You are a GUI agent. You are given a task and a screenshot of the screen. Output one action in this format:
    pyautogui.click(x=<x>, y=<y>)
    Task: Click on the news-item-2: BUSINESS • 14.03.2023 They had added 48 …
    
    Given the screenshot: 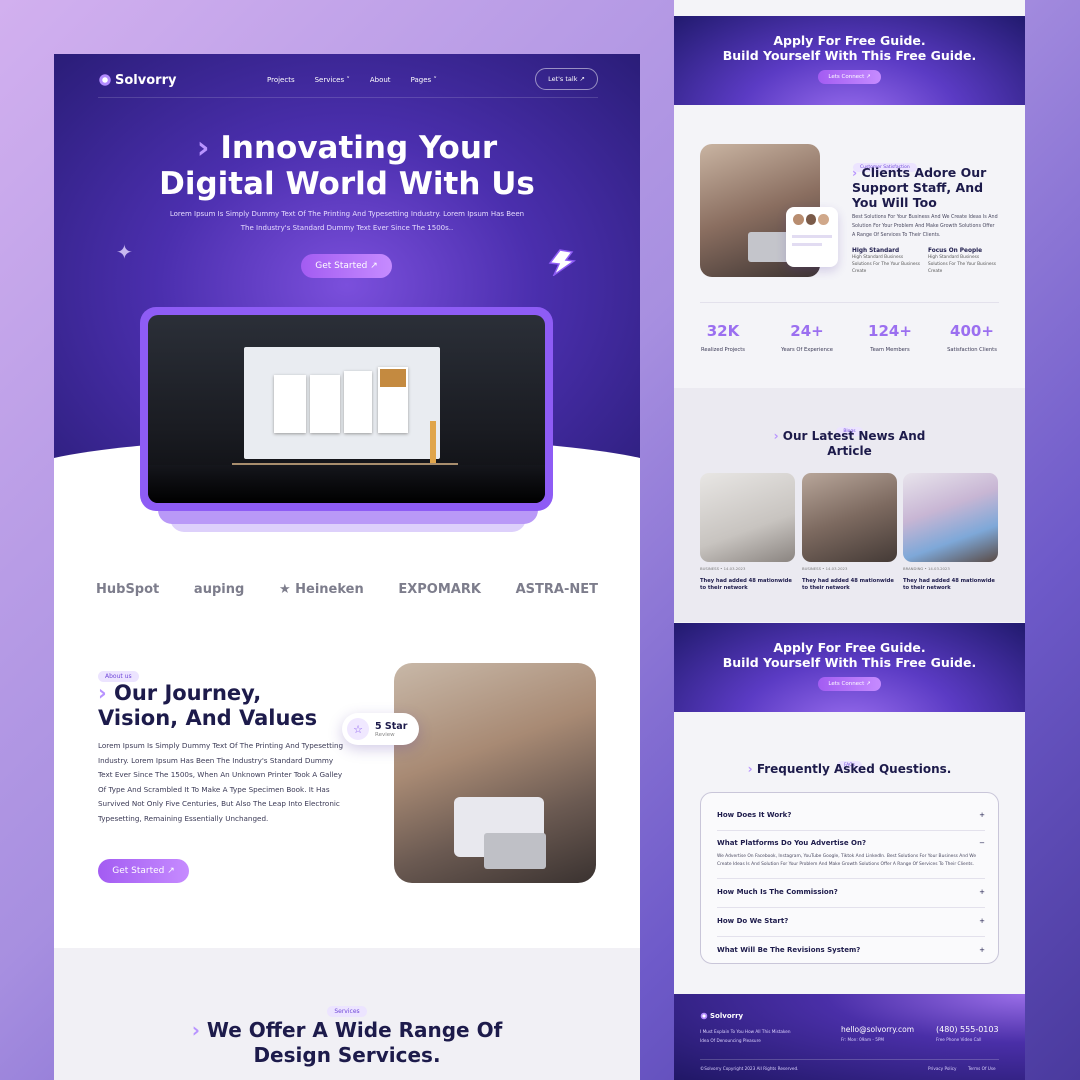 What is the action you would take?
    pyautogui.click(x=849, y=579)
    